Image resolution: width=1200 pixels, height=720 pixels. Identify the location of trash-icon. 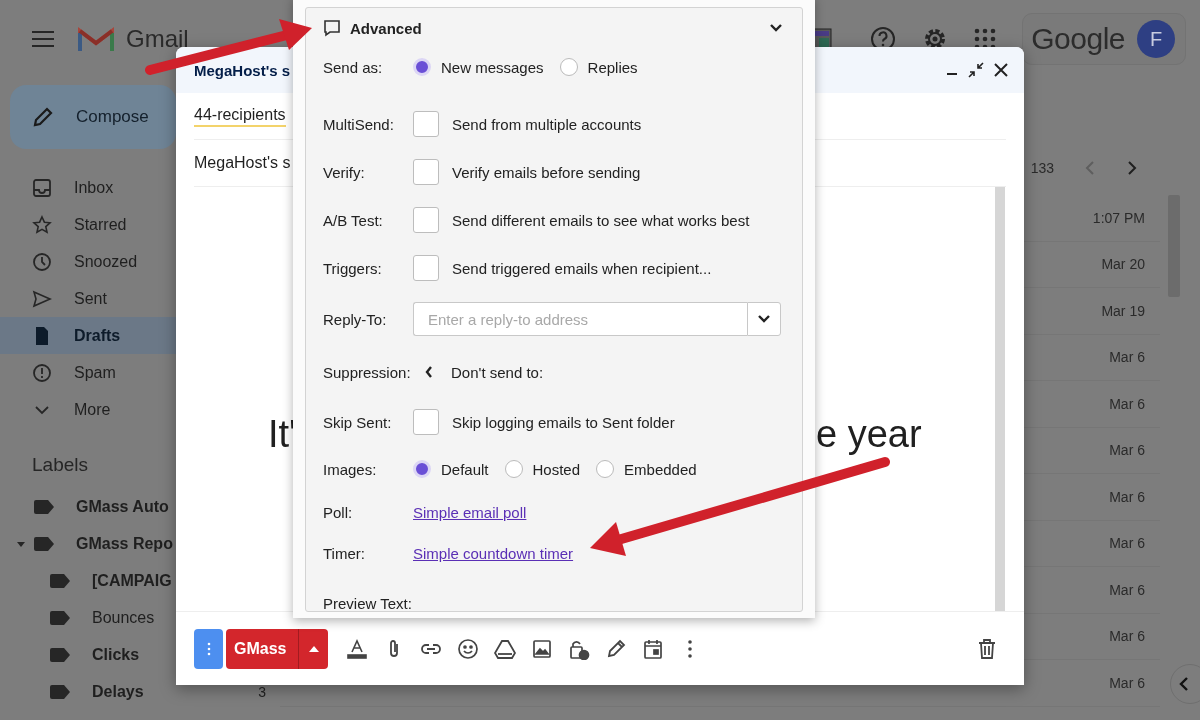
(987, 648).